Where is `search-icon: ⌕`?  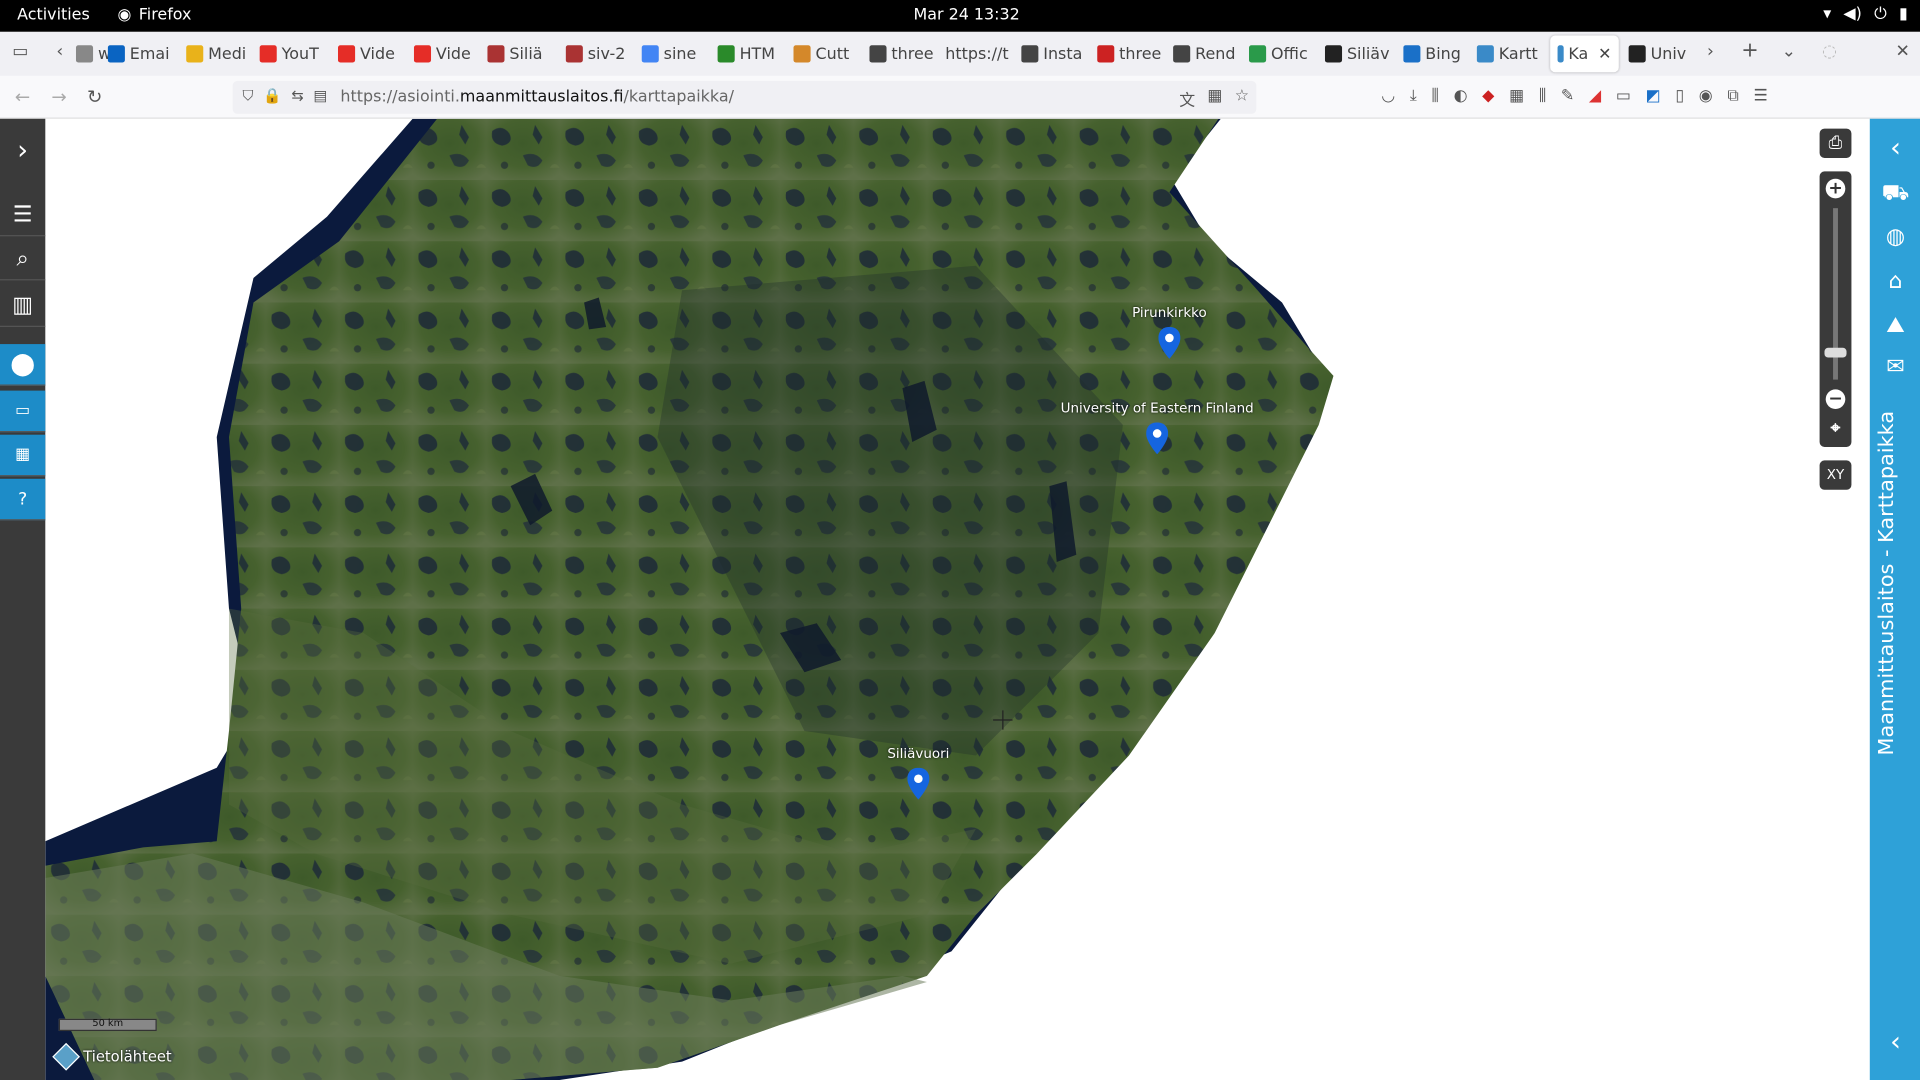
search-icon: ⌕ is located at coordinates (23, 260).